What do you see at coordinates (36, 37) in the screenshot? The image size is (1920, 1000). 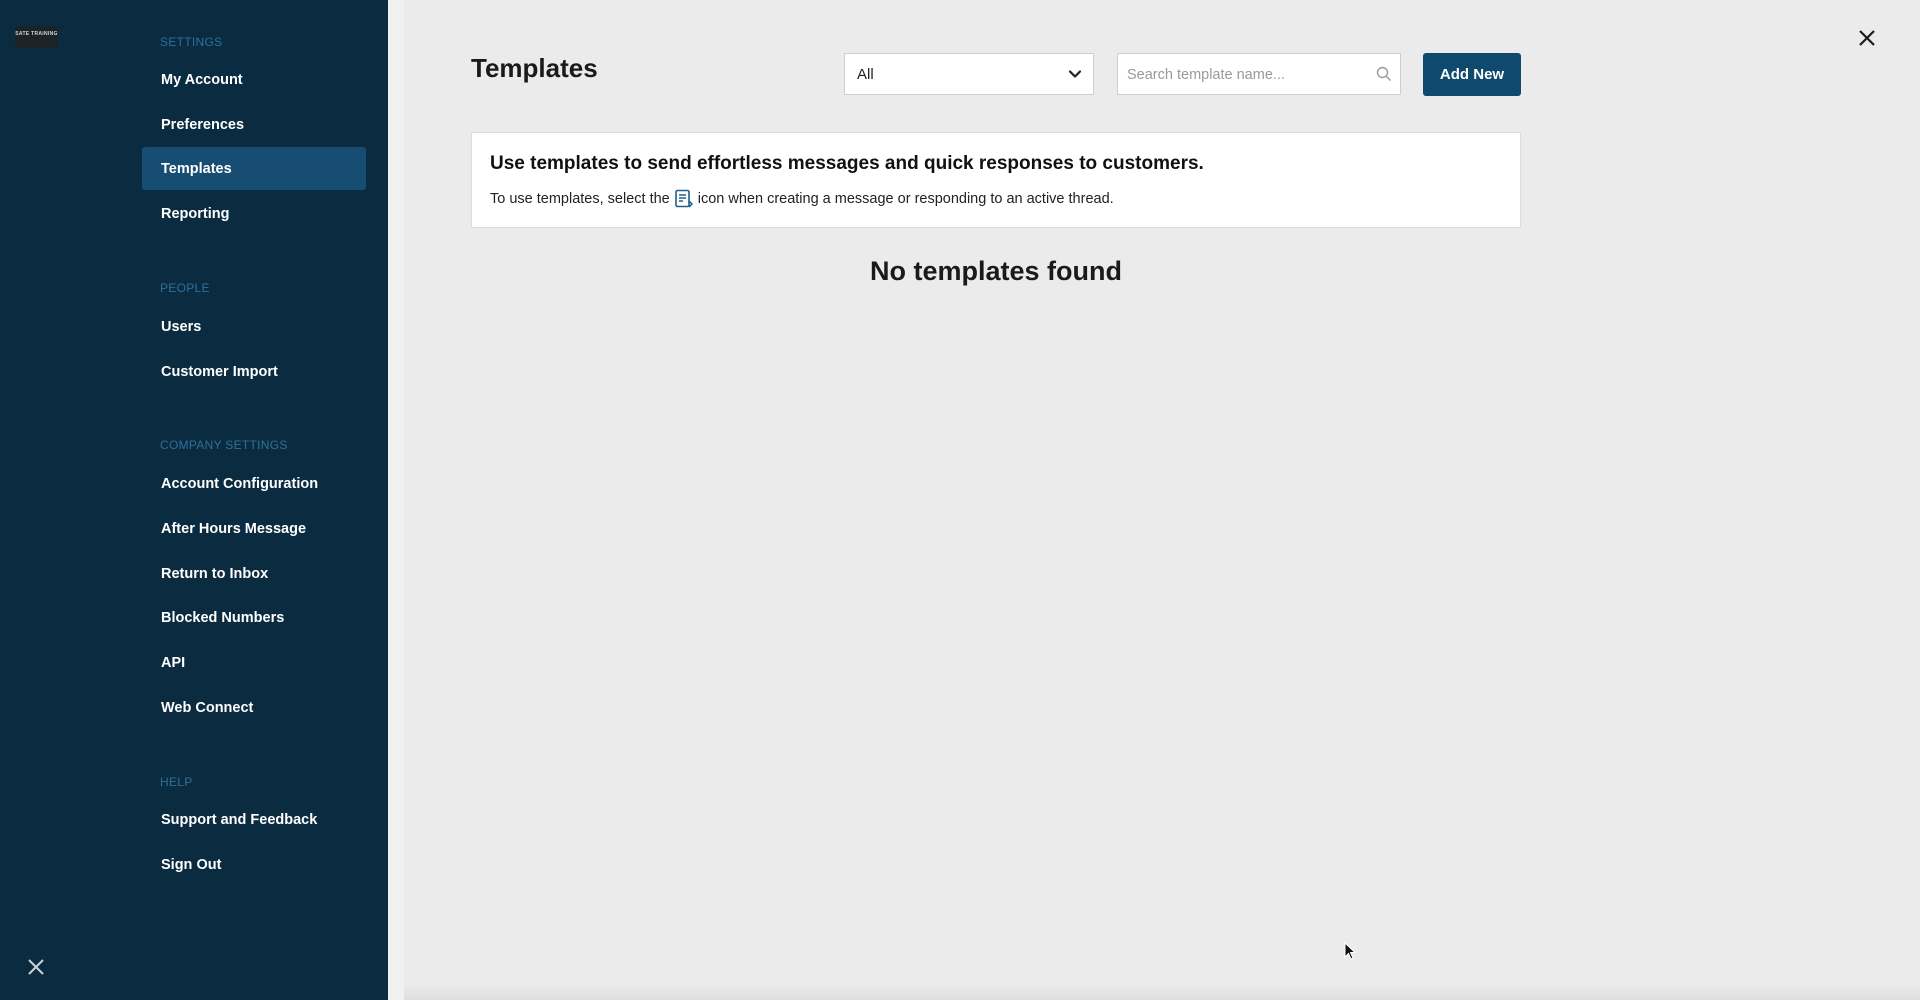 I see `company-logo: SATE TRAINING` at bounding box center [36, 37].